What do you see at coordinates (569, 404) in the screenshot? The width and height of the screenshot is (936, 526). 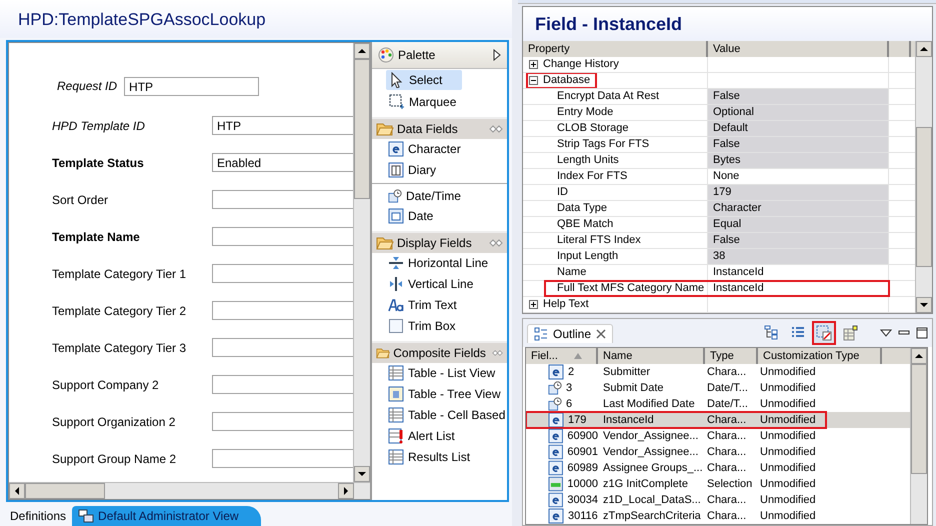 I see `field-id: 6` at bounding box center [569, 404].